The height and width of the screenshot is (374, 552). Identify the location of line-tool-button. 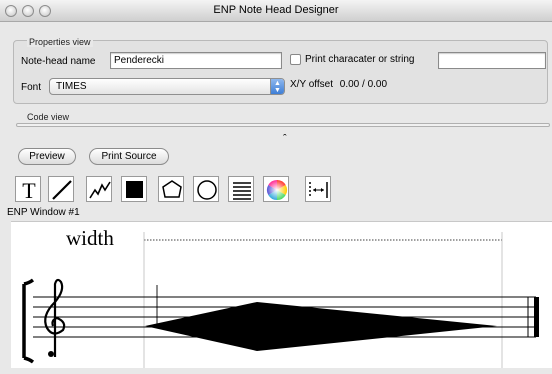
(61, 189).